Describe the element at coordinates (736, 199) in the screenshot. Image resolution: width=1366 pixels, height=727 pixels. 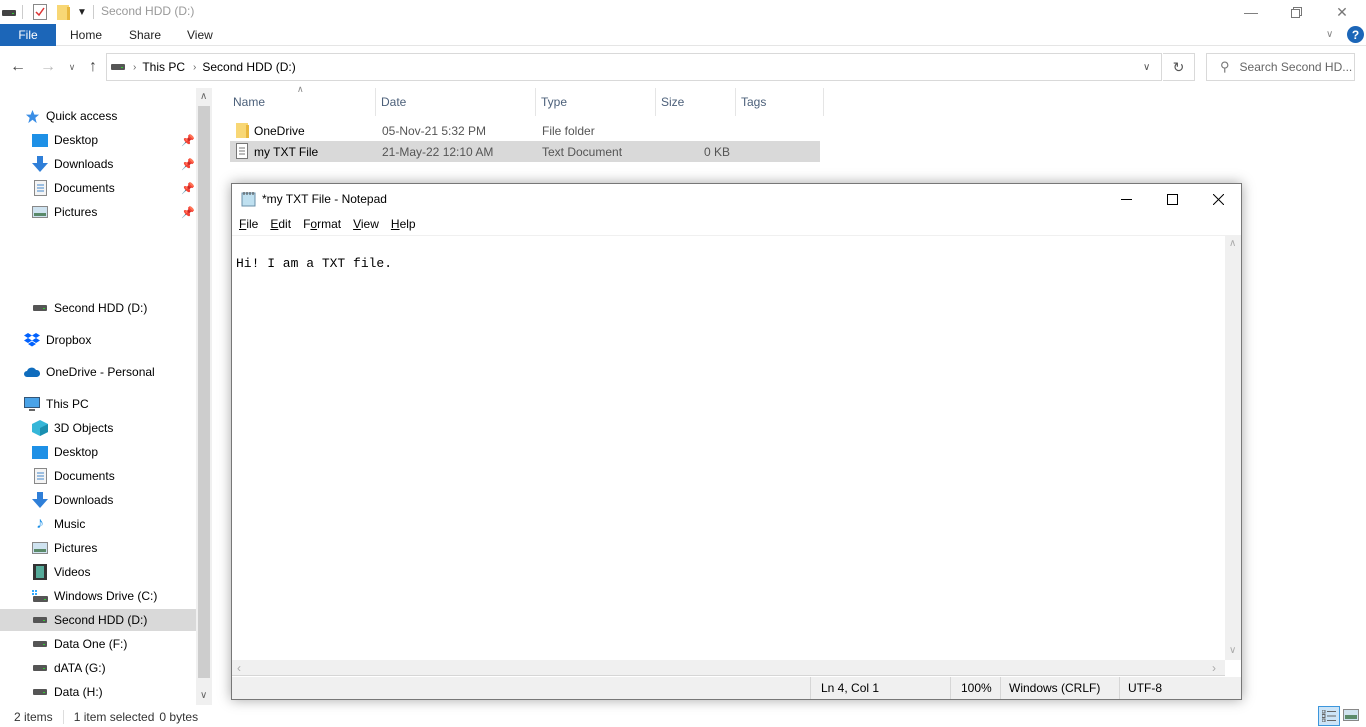
I see `notepad-title-bar: *my TXT File - Notepad` at that location.